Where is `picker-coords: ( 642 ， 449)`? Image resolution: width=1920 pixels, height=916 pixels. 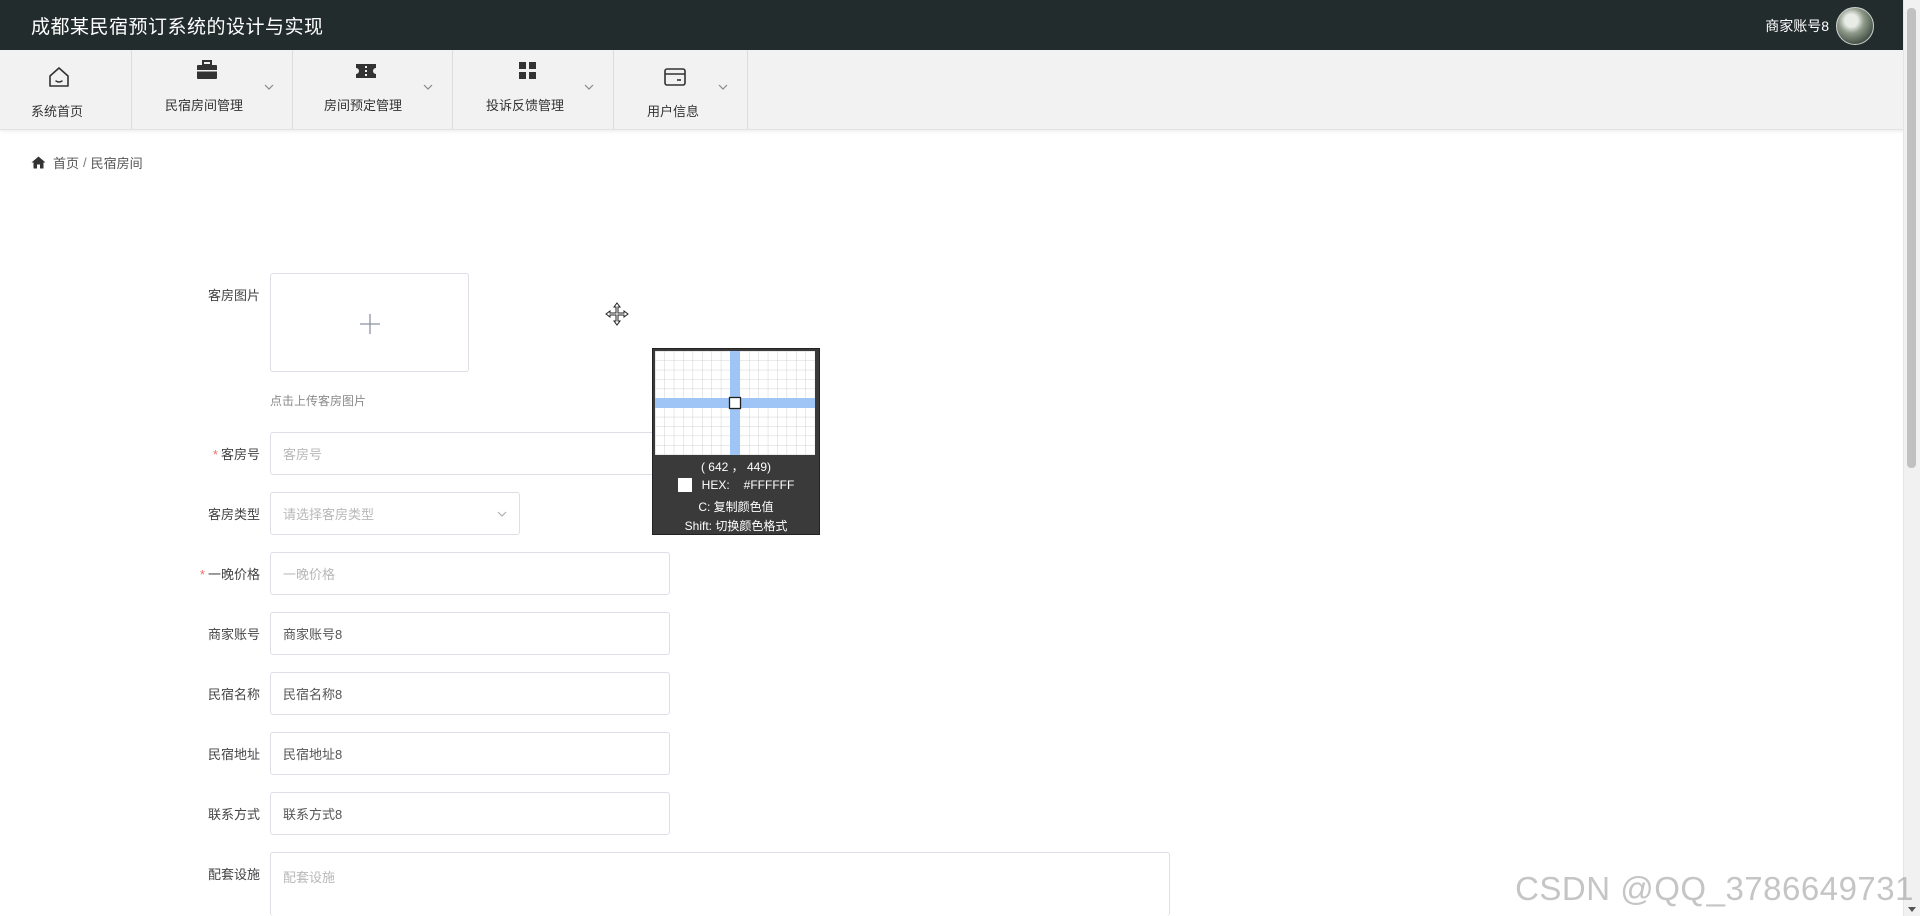
picker-coords: ( 642 ， 449) is located at coordinates (736, 467).